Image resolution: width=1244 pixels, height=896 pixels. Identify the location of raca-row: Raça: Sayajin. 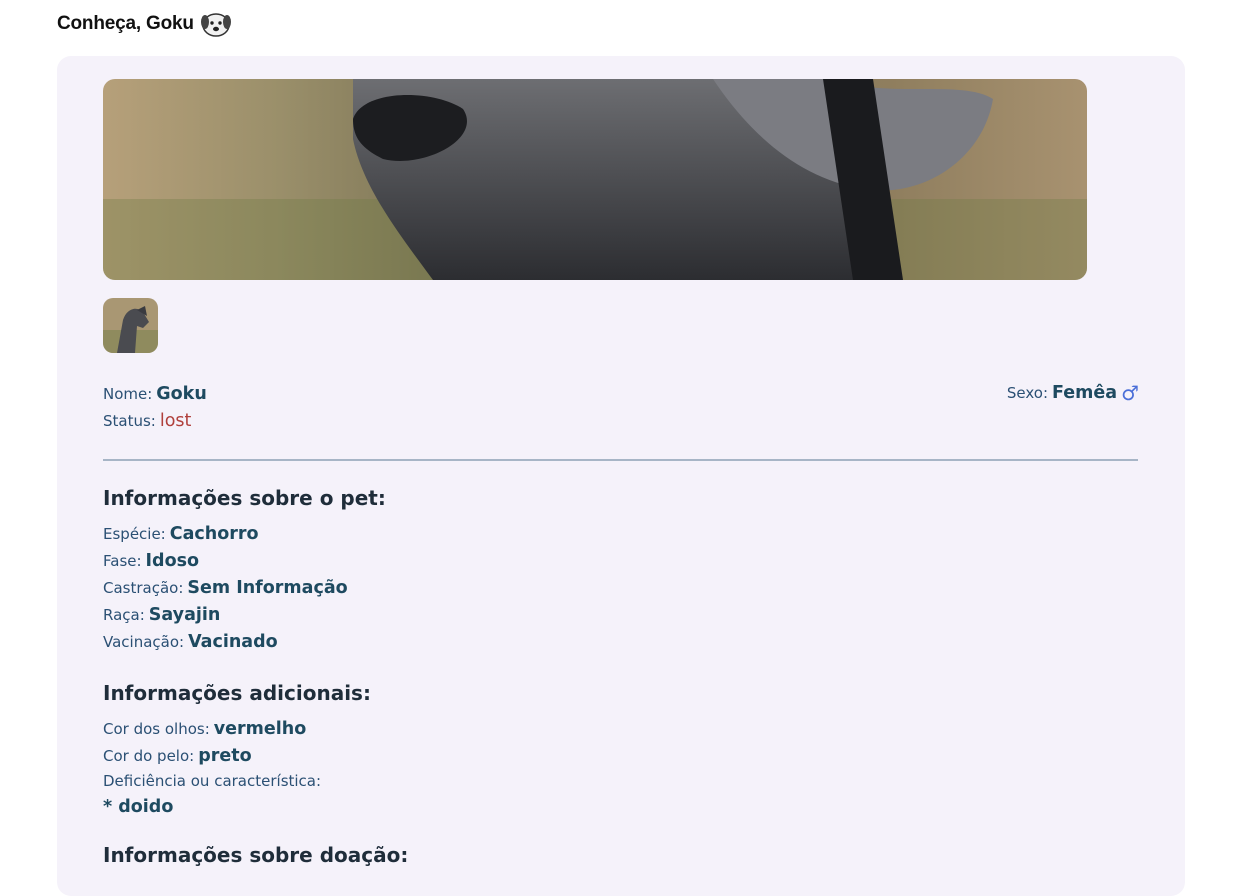
(161, 615).